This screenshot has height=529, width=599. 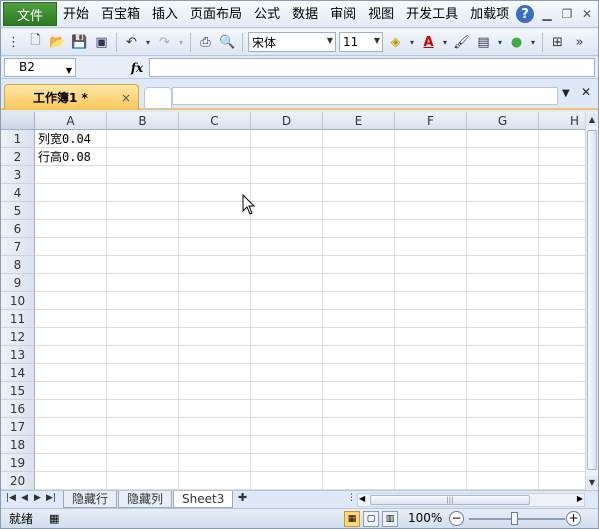 I want to click on menu-item-review: 审阅, so click(x=343, y=14).